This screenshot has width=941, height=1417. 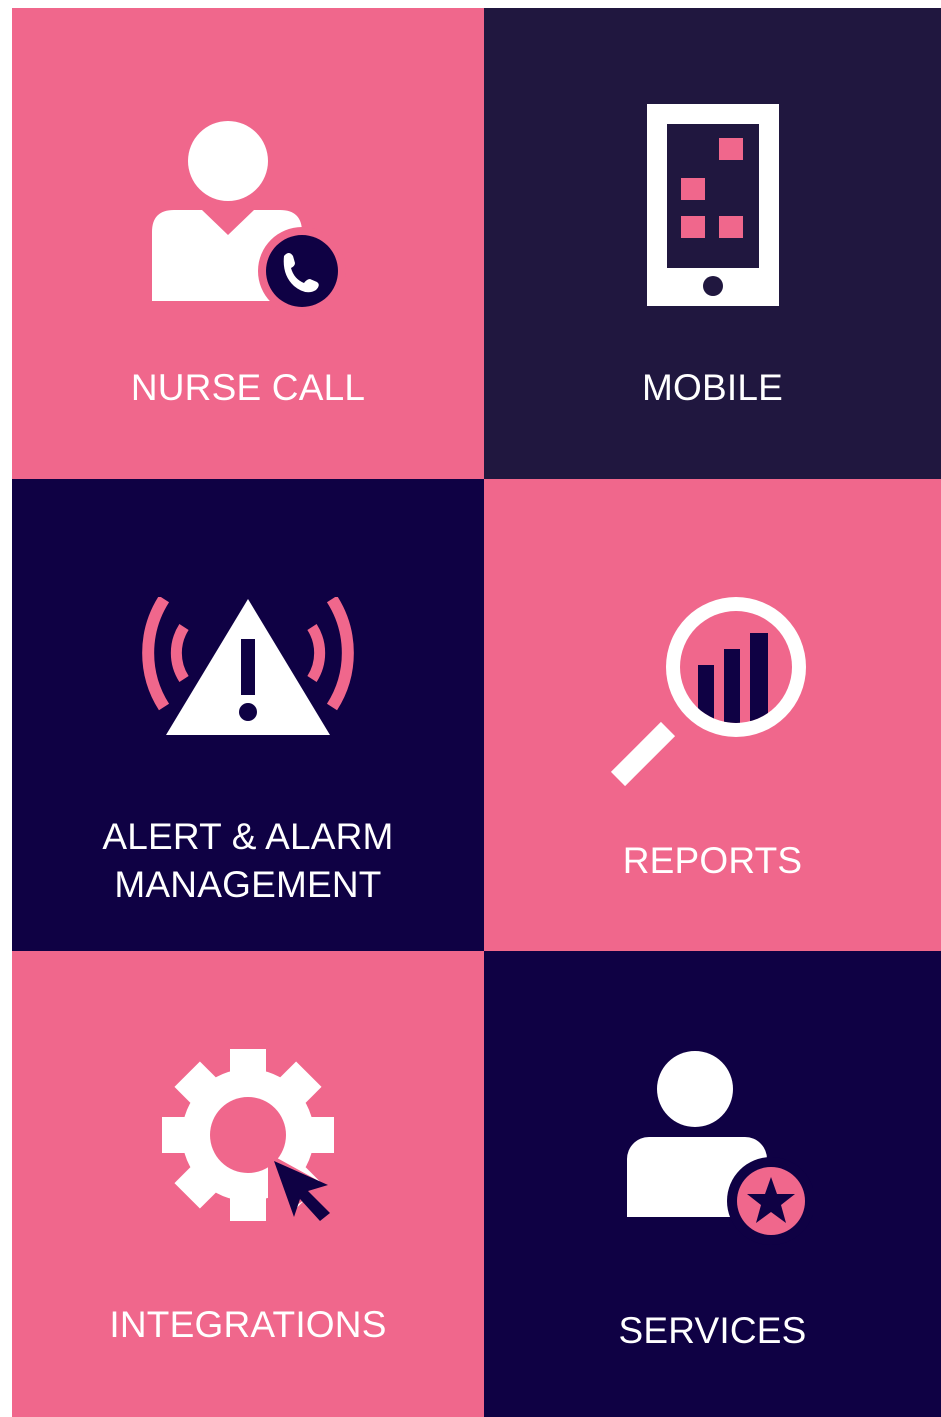 I want to click on alarm-warning-icon, so click(x=248, y=666).